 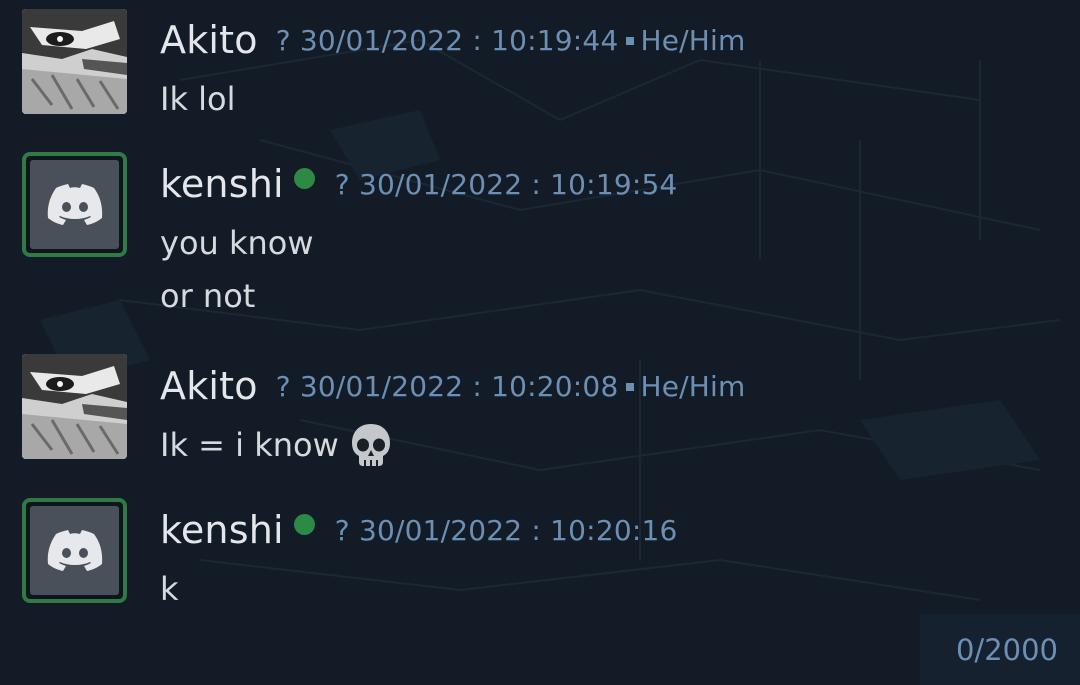 I want to click on timestamp: 30/01/2022 : 10:19:54, so click(x=518, y=184).